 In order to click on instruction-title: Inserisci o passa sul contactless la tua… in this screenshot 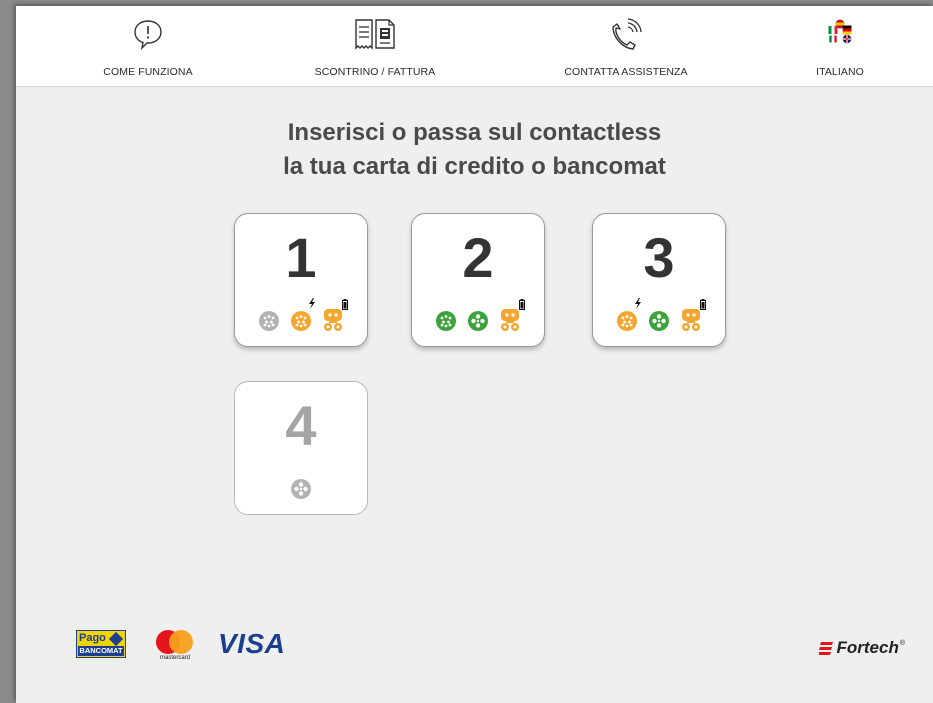, I will do `click(474, 150)`.